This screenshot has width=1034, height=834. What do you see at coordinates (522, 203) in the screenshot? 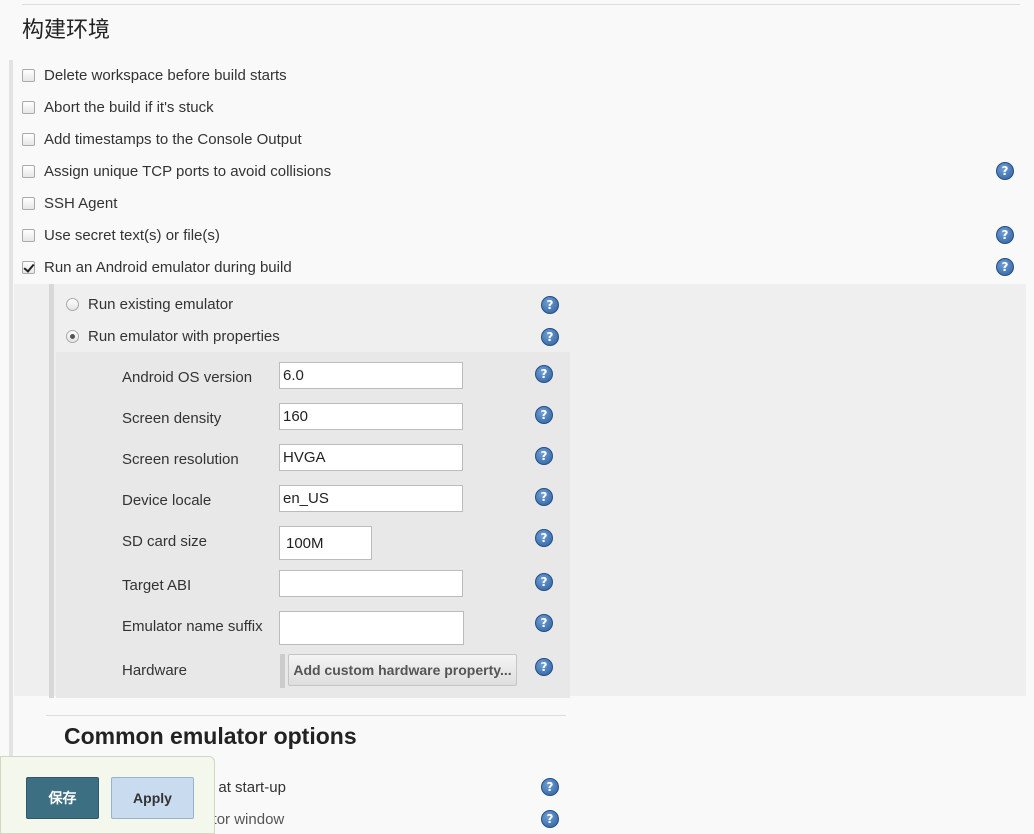
I see `option-ssh-agent: SSH Agent` at bounding box center [522, 203].